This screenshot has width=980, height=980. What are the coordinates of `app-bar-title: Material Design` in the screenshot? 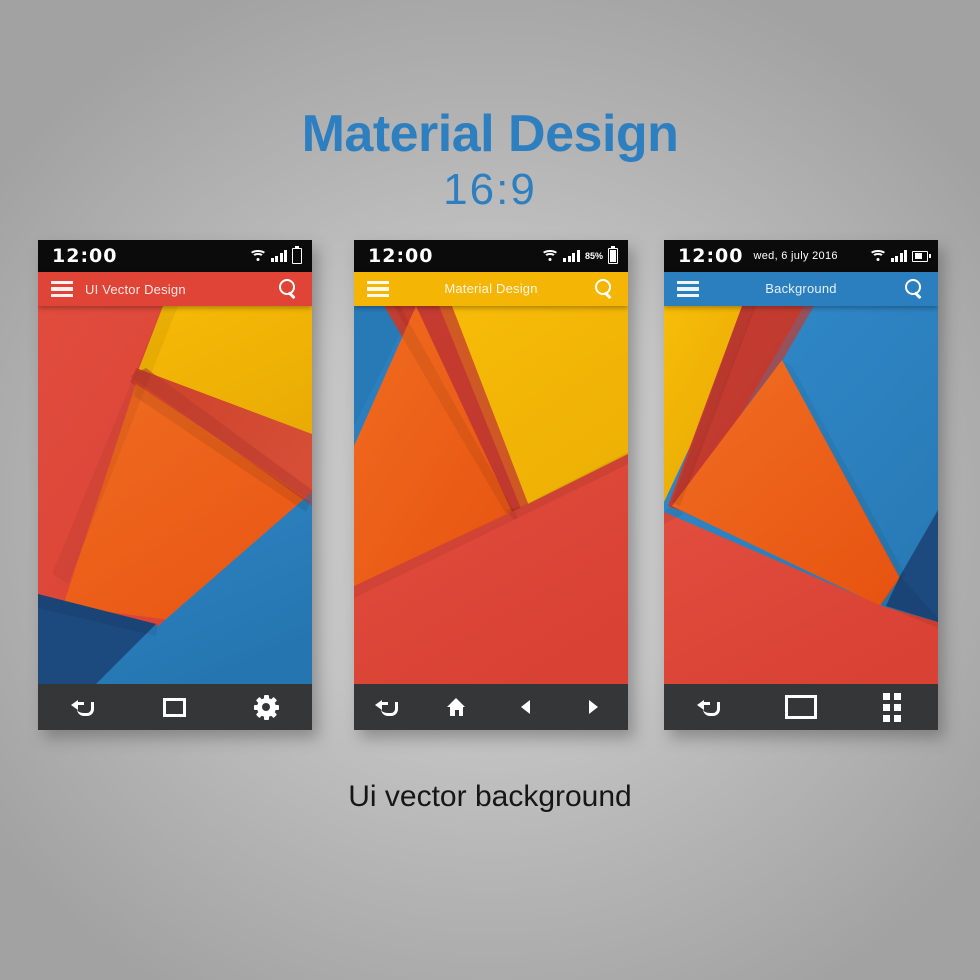 It's located at (491, 288).